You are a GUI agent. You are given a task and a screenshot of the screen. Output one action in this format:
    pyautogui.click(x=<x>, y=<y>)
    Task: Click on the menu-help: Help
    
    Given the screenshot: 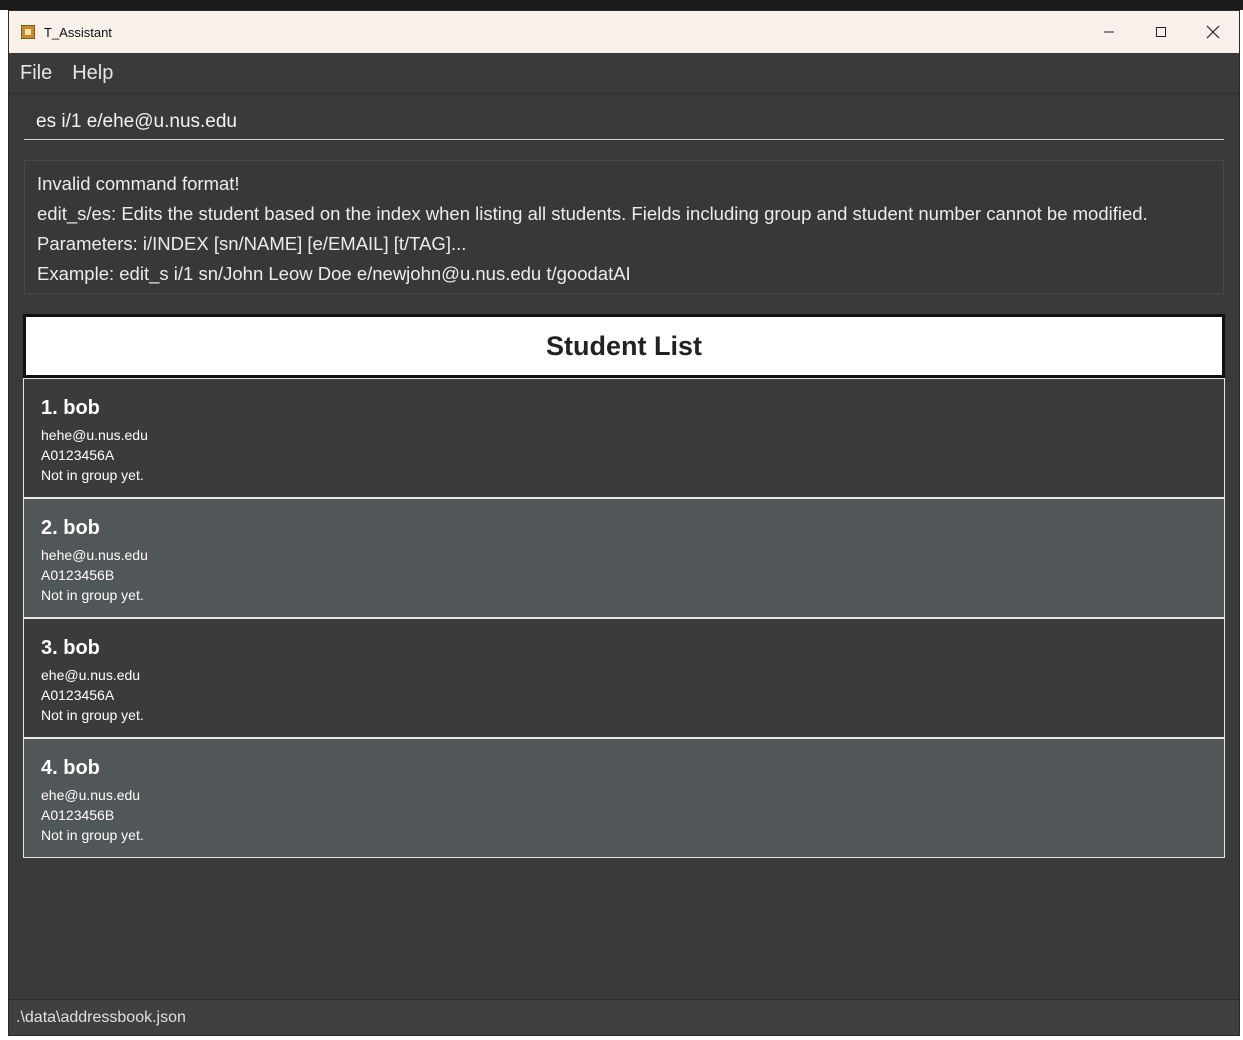 What is the action you would take?
    pyautogui.click(x=92, y=73)
    